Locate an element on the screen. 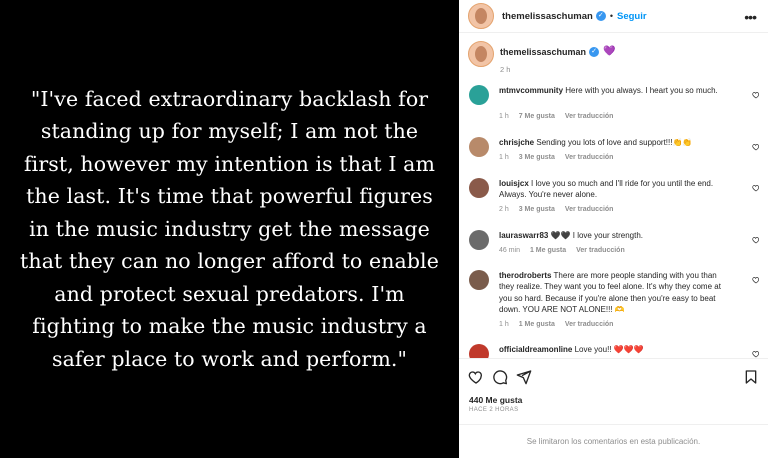 The height and width of the screenshot is (458, 768). comment-bubble-icon is located at coordinates (500, 377).